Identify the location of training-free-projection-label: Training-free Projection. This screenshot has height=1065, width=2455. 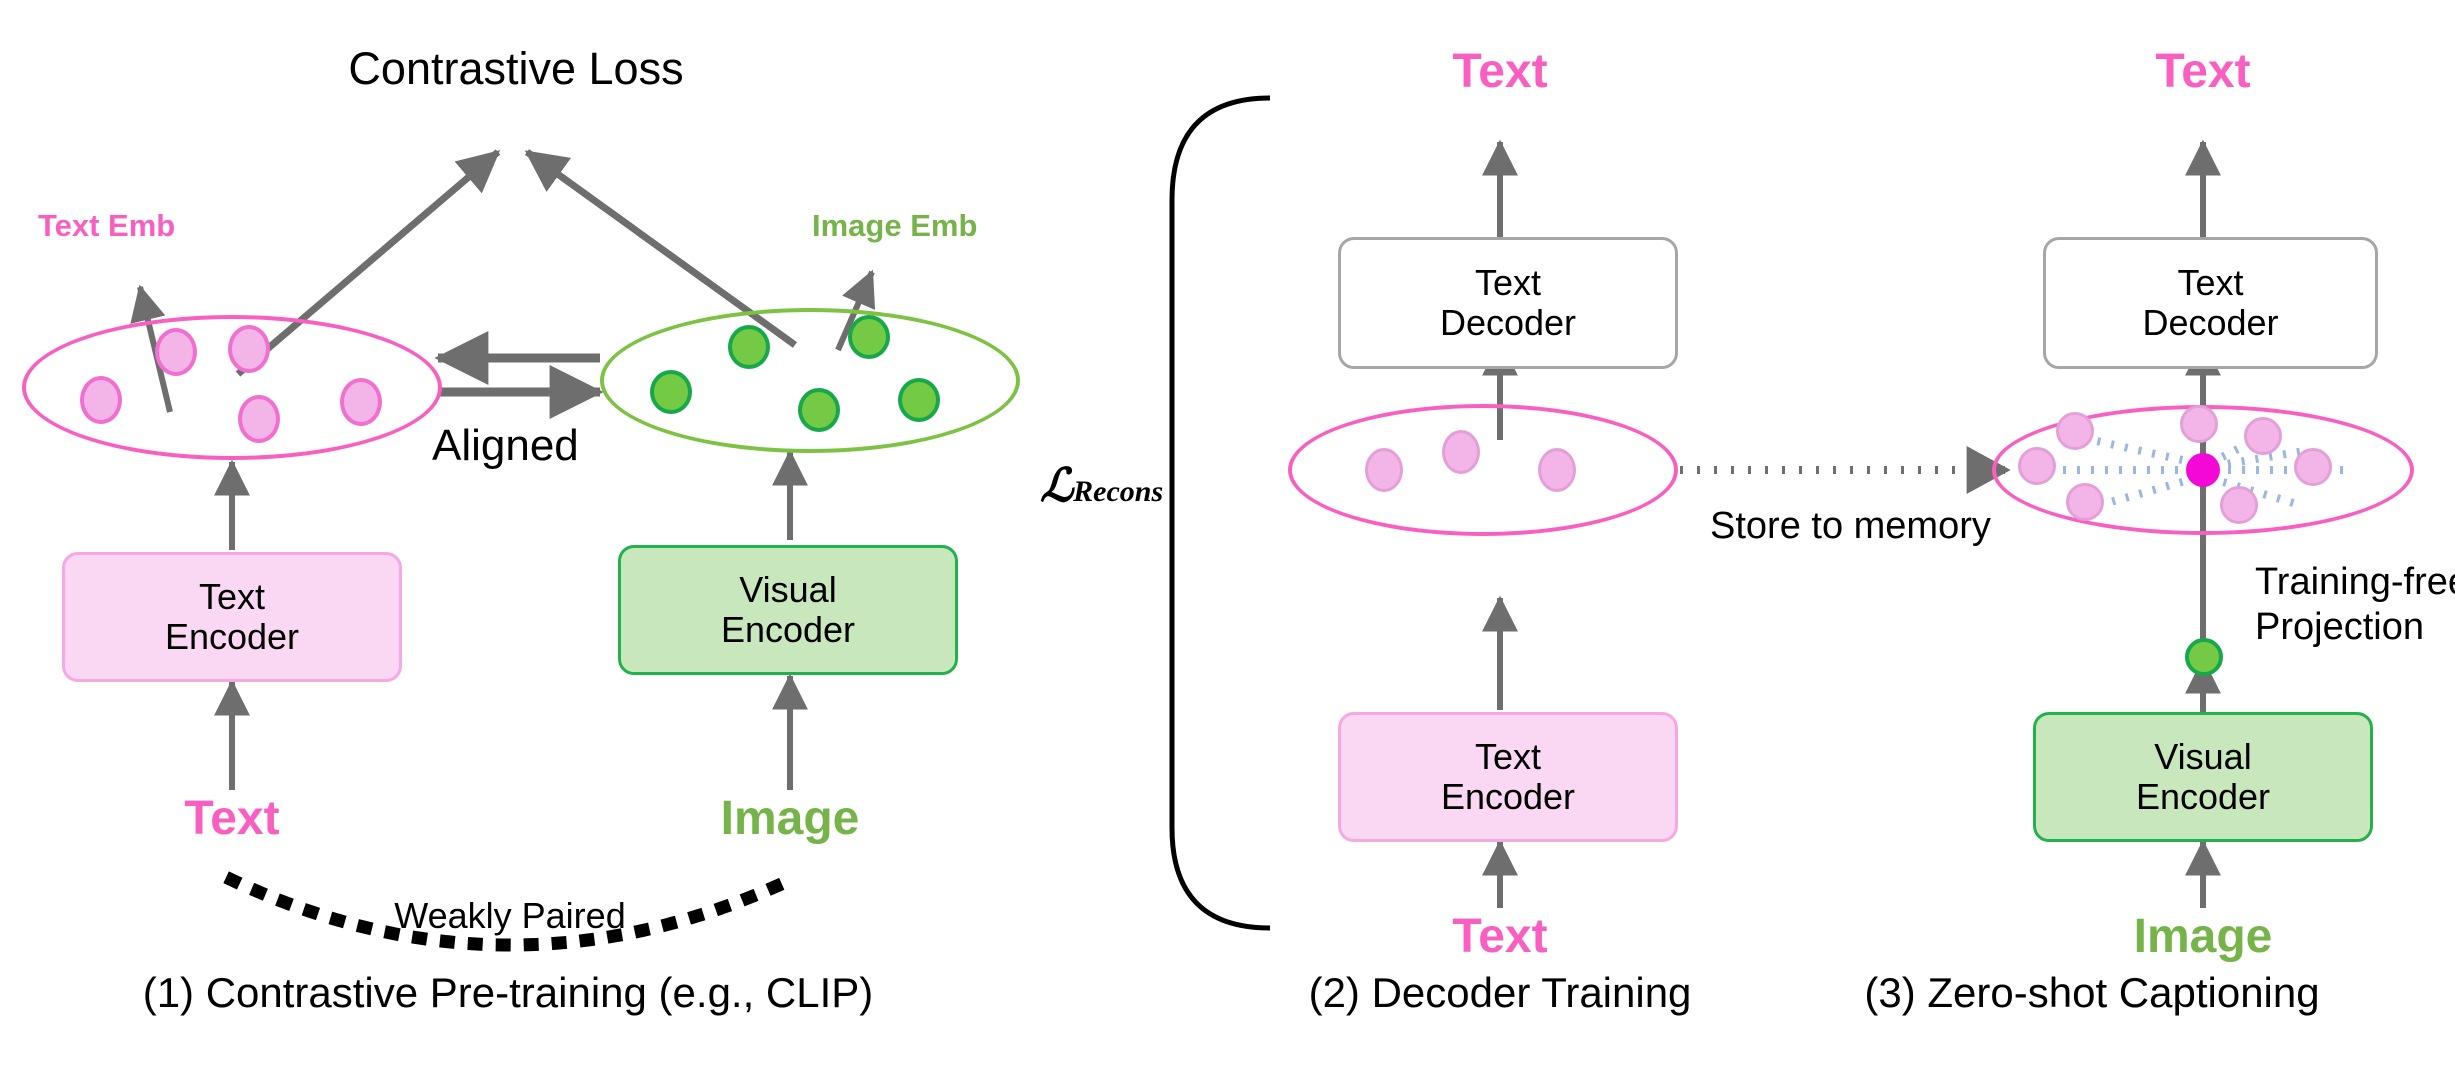
(2355, 605).